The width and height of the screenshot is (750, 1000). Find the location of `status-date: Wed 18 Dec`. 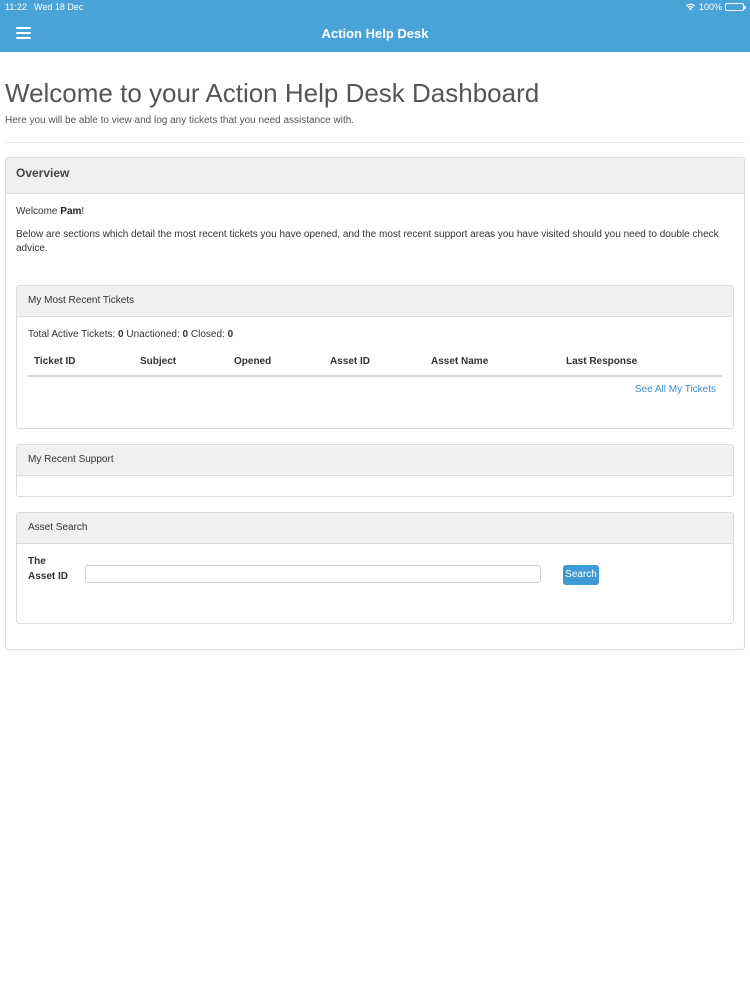

status-date: Wed 18 Dec is located at coordinates (59, 7).